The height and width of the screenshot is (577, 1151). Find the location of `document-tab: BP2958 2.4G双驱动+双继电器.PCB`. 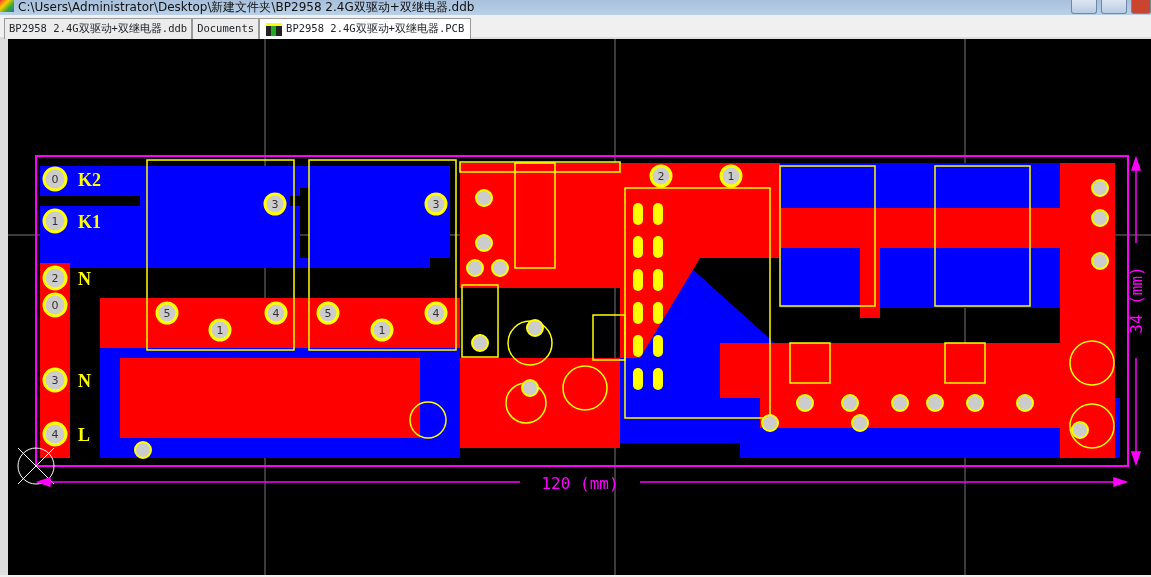

document-tab: BP2958 2.4G双驱动+双继电器.PCB is located at coordinates (365, 28).